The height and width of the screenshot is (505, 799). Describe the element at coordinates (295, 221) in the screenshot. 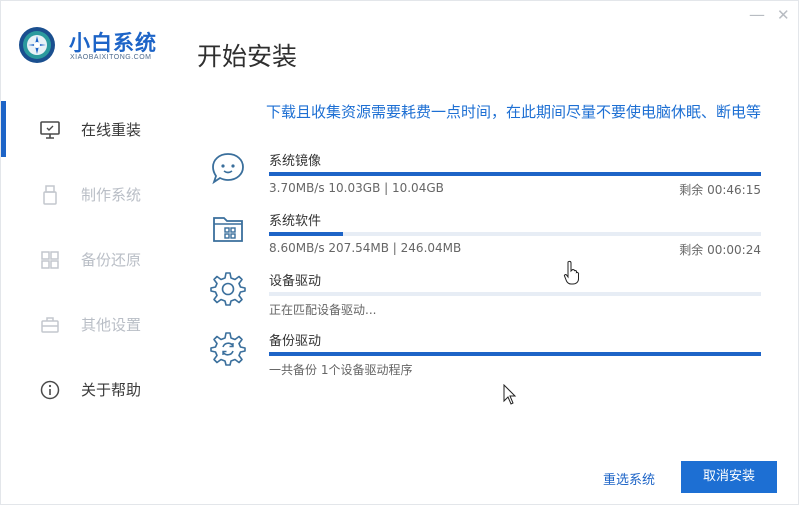

I see `task-name: 系统软件` at that location.